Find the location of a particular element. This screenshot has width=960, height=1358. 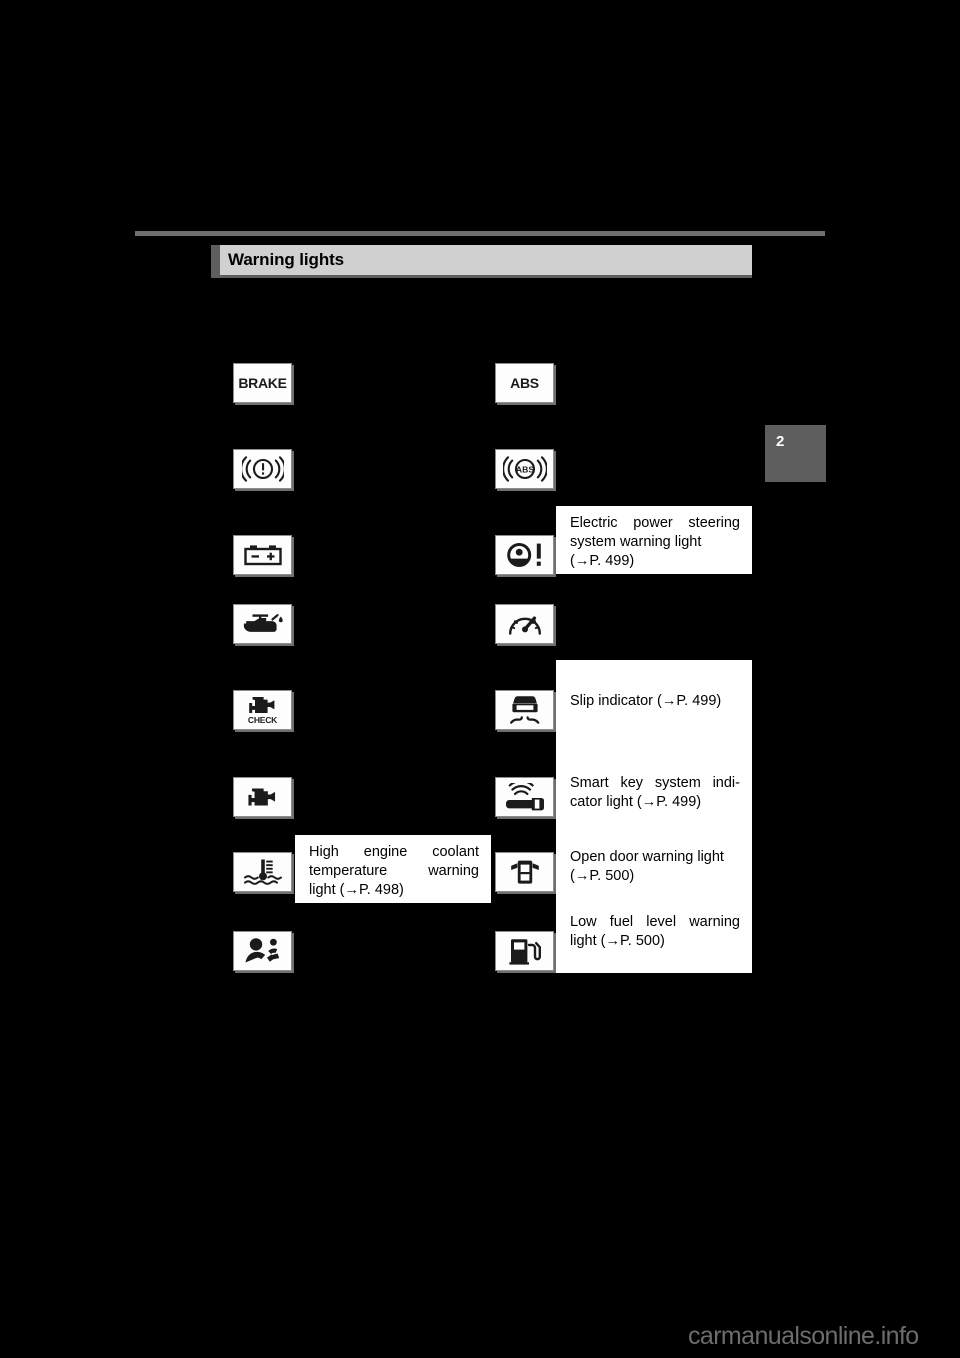

lowfuel-line-2: light (→P. 500) is located at coordinates (617, 941).